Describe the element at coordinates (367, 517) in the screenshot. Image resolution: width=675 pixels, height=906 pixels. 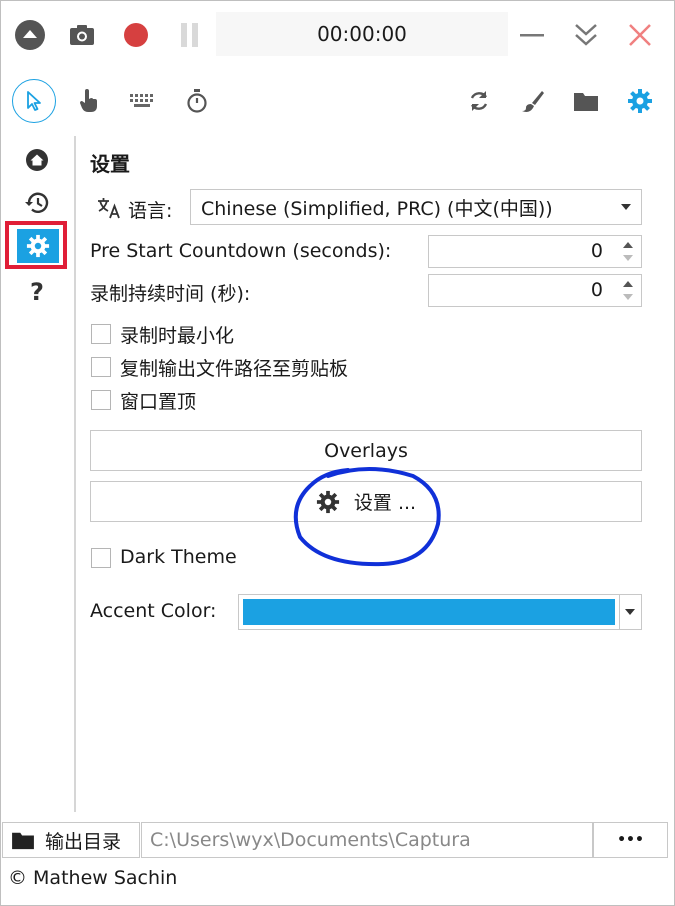
I see `annotation-circle` at that location.